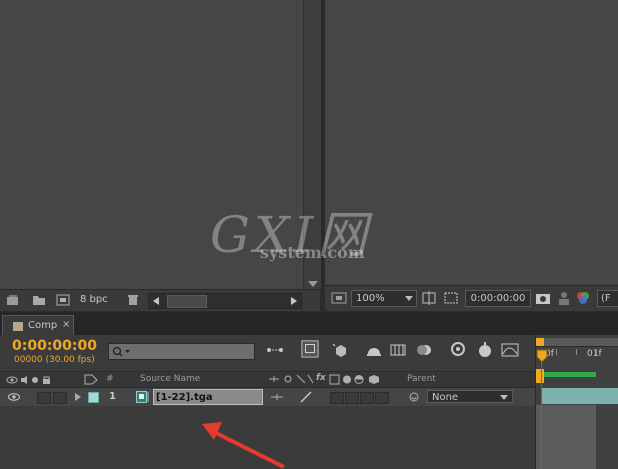  What do you see at coordinates (170, 379) in the screenshot?
I see `column-source-name: Source Name` at bounding box center [170, 379].